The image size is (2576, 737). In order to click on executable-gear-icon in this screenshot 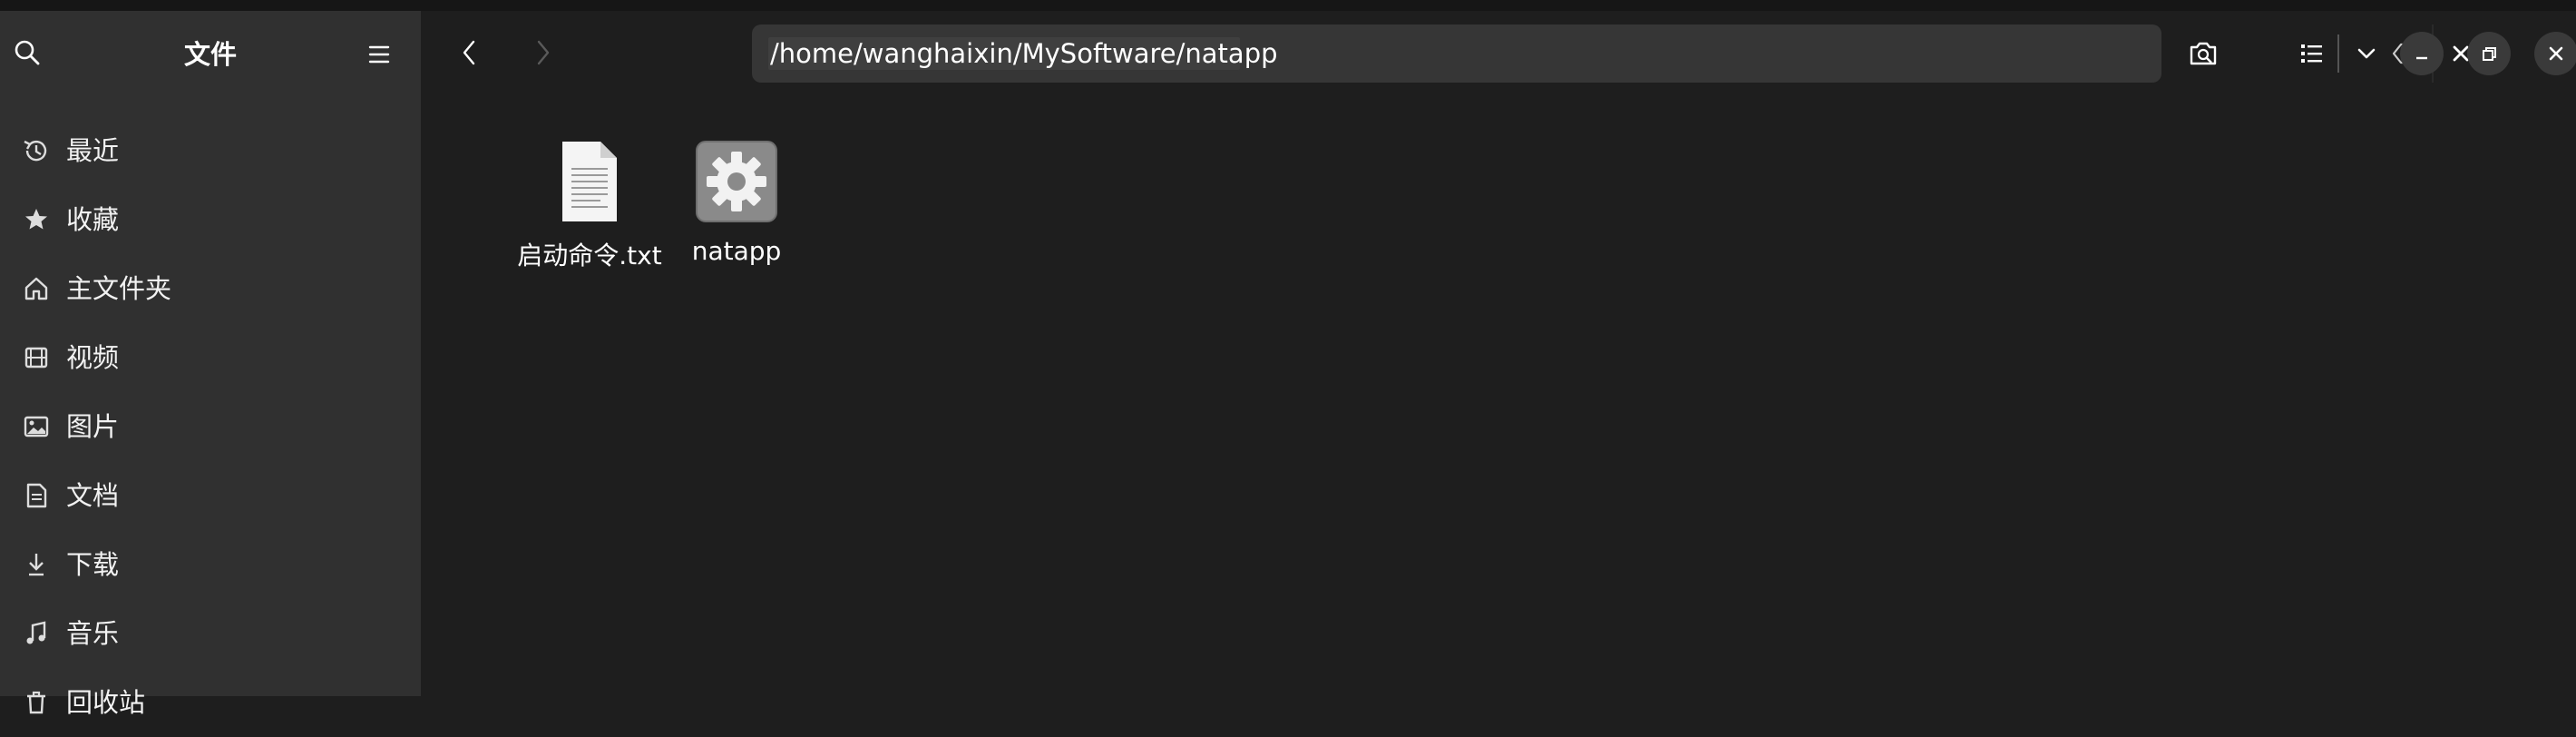, I will do `click(736, 182)`.